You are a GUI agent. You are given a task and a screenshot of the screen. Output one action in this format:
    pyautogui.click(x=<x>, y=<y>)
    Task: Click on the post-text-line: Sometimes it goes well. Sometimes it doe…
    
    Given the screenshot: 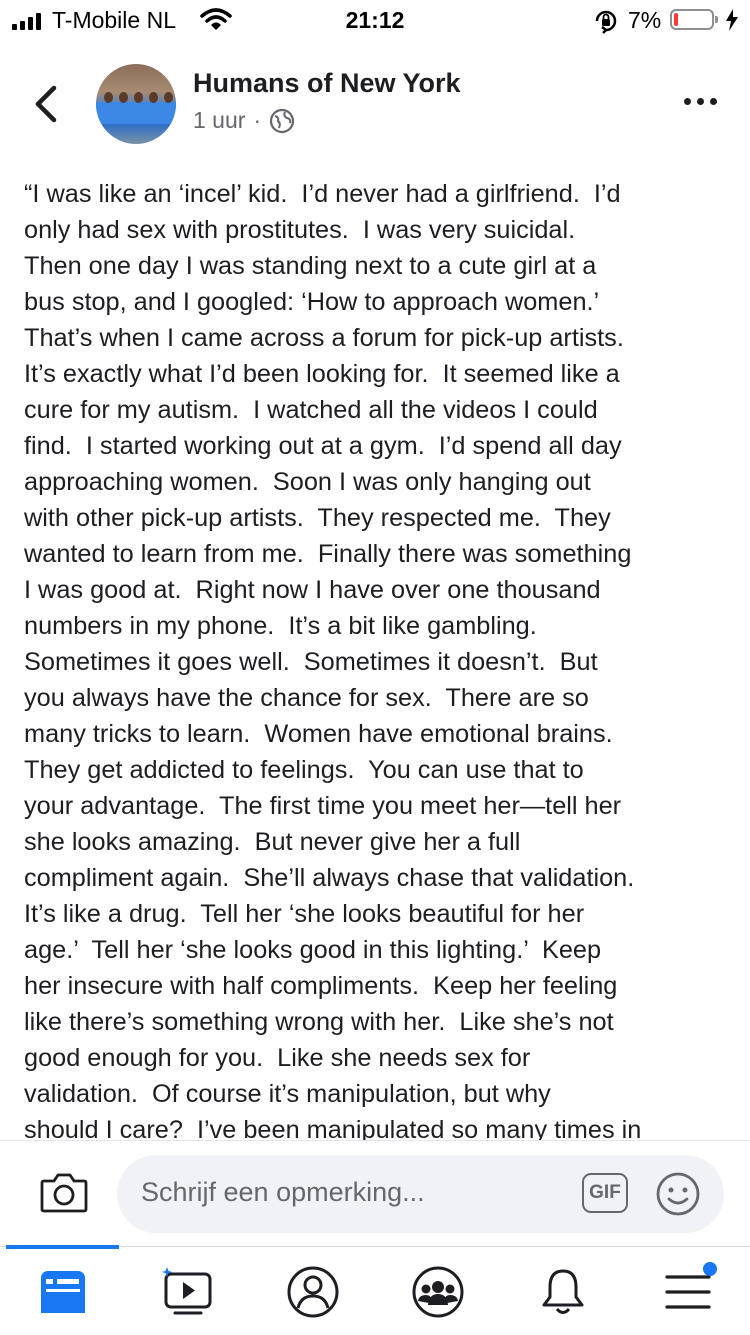 What is the action you would take?
    pyautogui.click(x=311, y=662)
    